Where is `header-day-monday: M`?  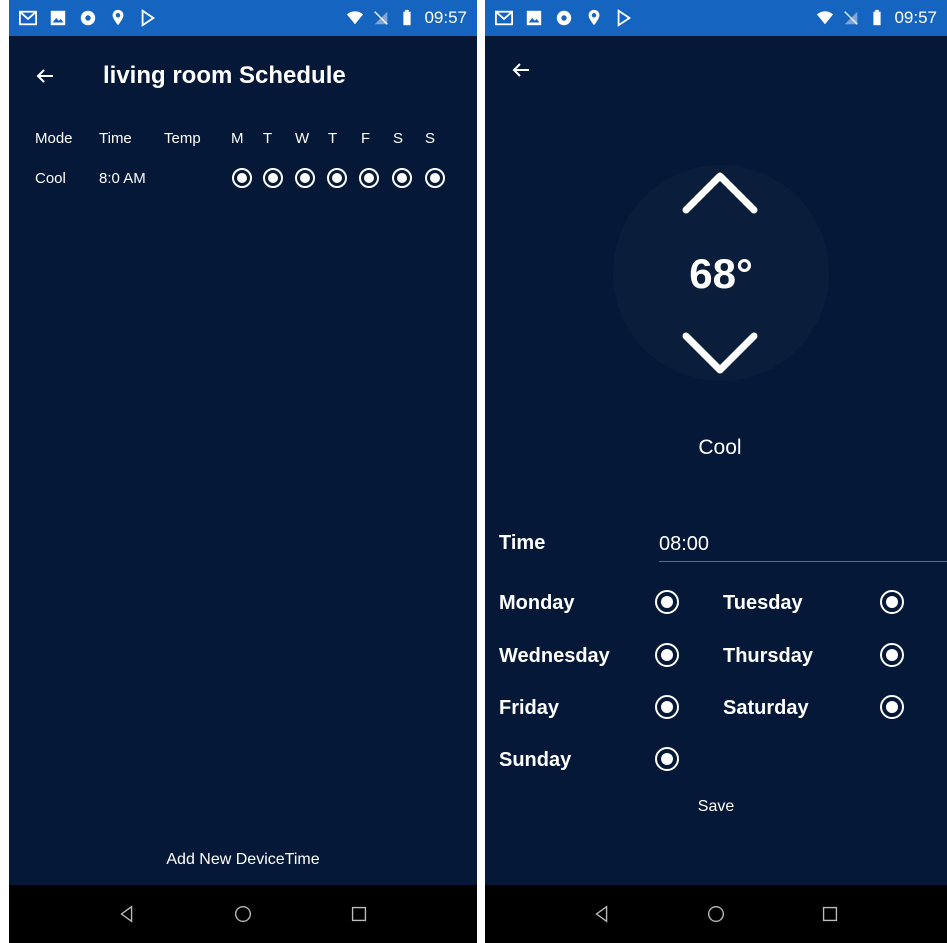
header-day-monday: M is located at coordinates (237, 138).